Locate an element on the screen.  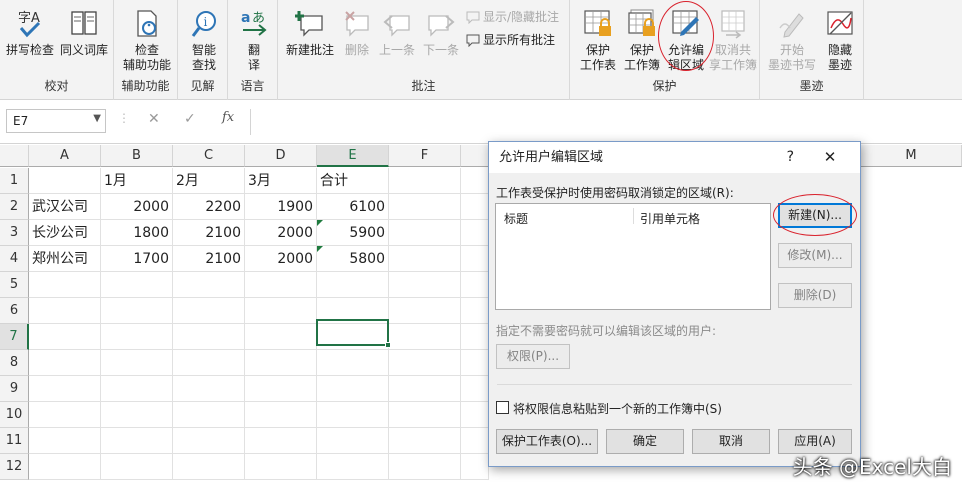
row-header-10: 10 is located at coordinates (14, 415).